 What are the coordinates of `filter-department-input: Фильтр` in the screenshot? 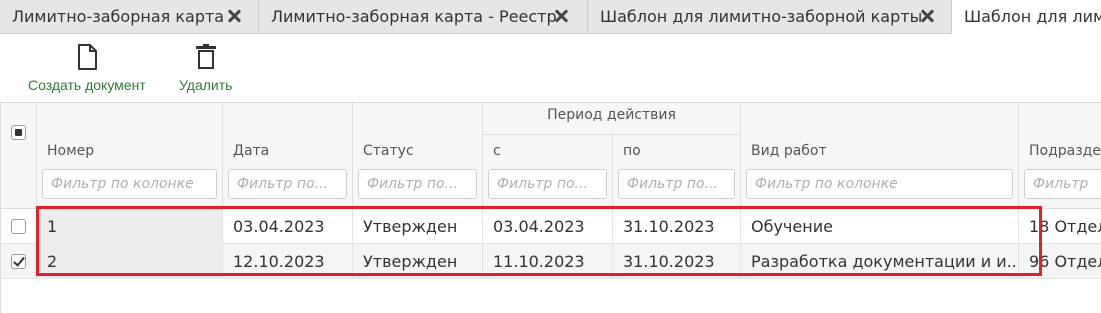 It's located at (1062, 184).